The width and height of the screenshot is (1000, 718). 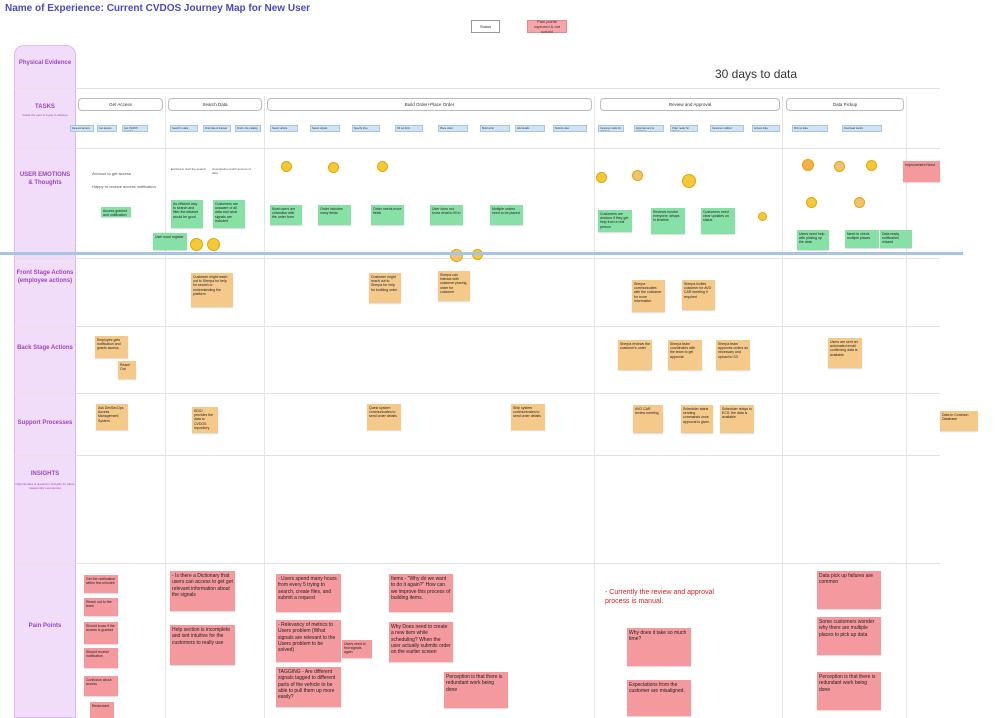 What do you see at coordinates (808, 165) in the screenshot?
I see `angry-face-icon` at bounding box center [808, 165].